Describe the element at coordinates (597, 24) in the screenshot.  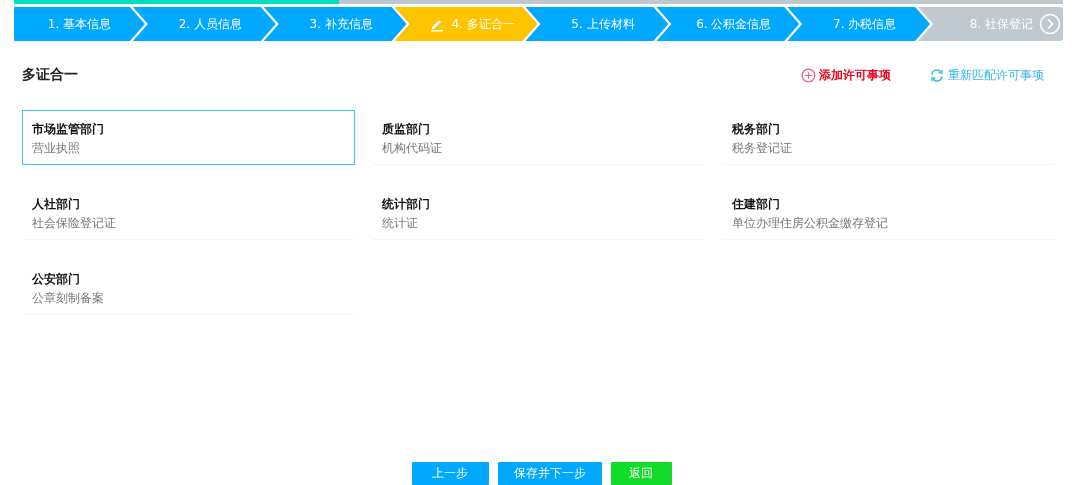
I see `step-tab: 5. 上传材料` at that location.